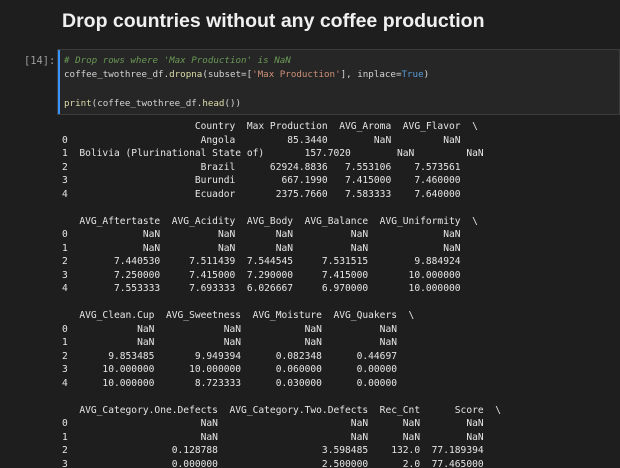 The image size is (620, 468). What do you see at coordinates (233, 103) in the screenshot?
I see `code-token: ())` at bounding box center [233, 103].